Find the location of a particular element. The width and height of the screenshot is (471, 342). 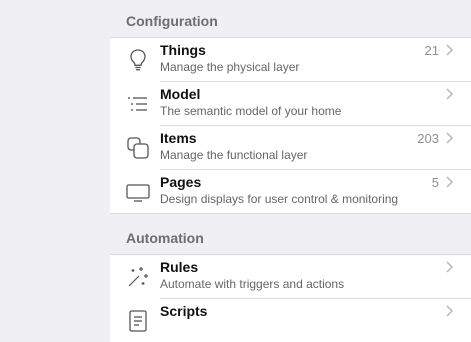

item-subtitle: Automate with triggers and actions is located at coordinates (252, 284).